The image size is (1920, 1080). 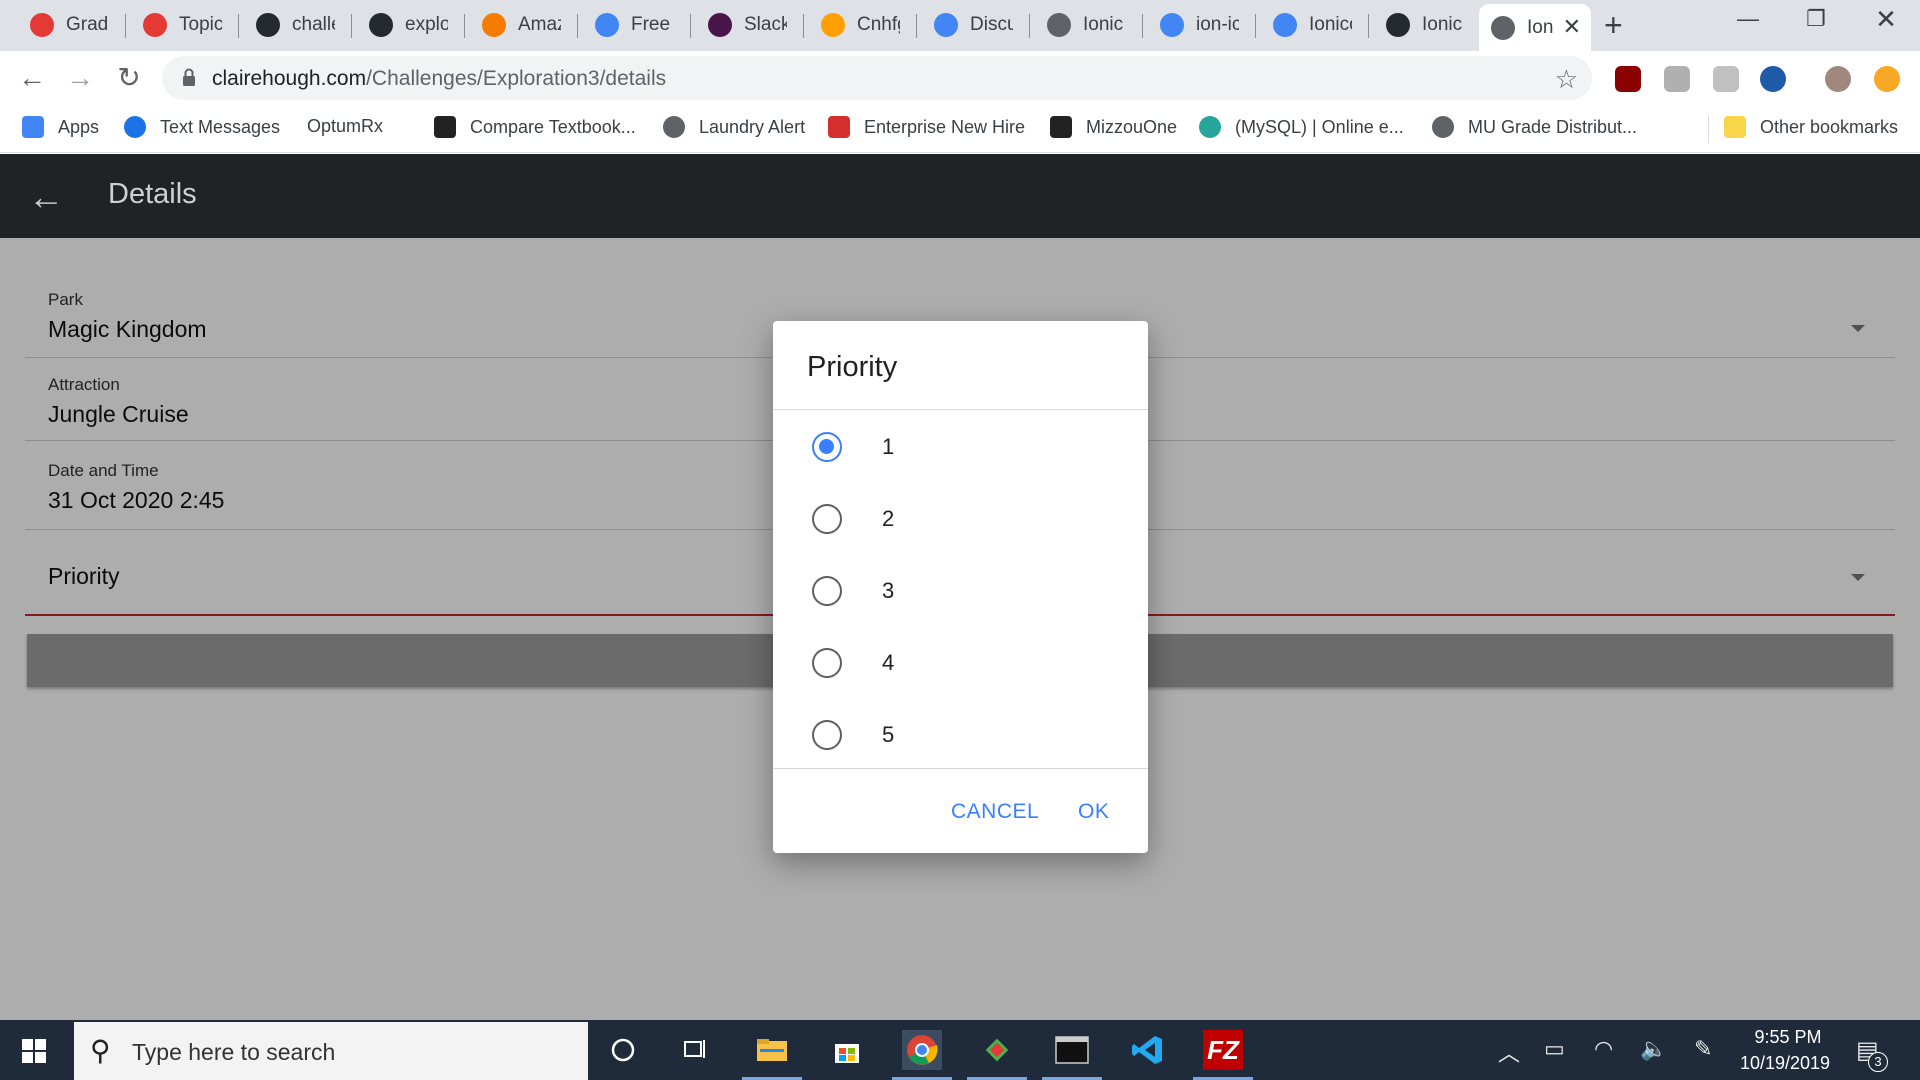 What do you see at coordinates (960, 519) in the screenshot?
I see `radio-option: 2` at bounding box center [960, 519].